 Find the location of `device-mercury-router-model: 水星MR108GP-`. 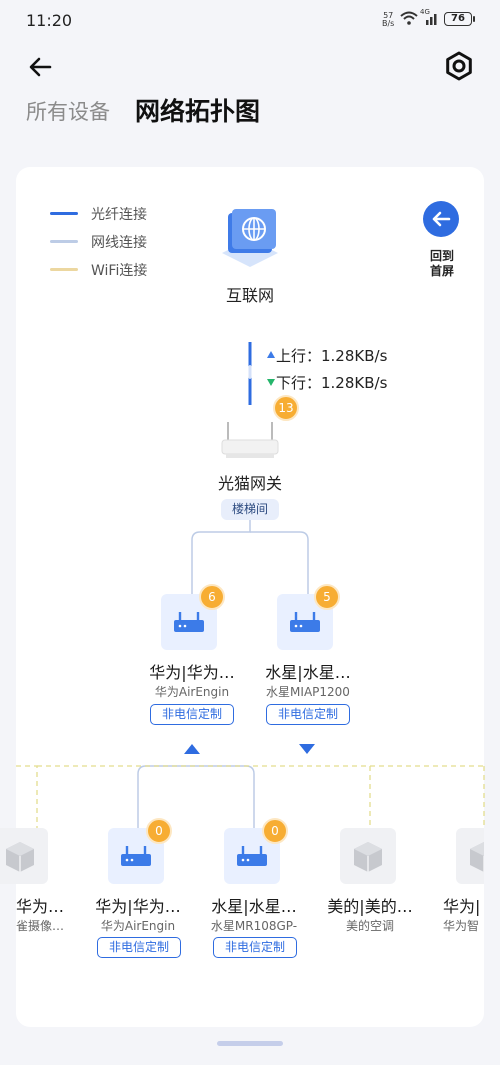

device-mercury-router-model: 水星MR108GP- is located at coordinates (254, 926).